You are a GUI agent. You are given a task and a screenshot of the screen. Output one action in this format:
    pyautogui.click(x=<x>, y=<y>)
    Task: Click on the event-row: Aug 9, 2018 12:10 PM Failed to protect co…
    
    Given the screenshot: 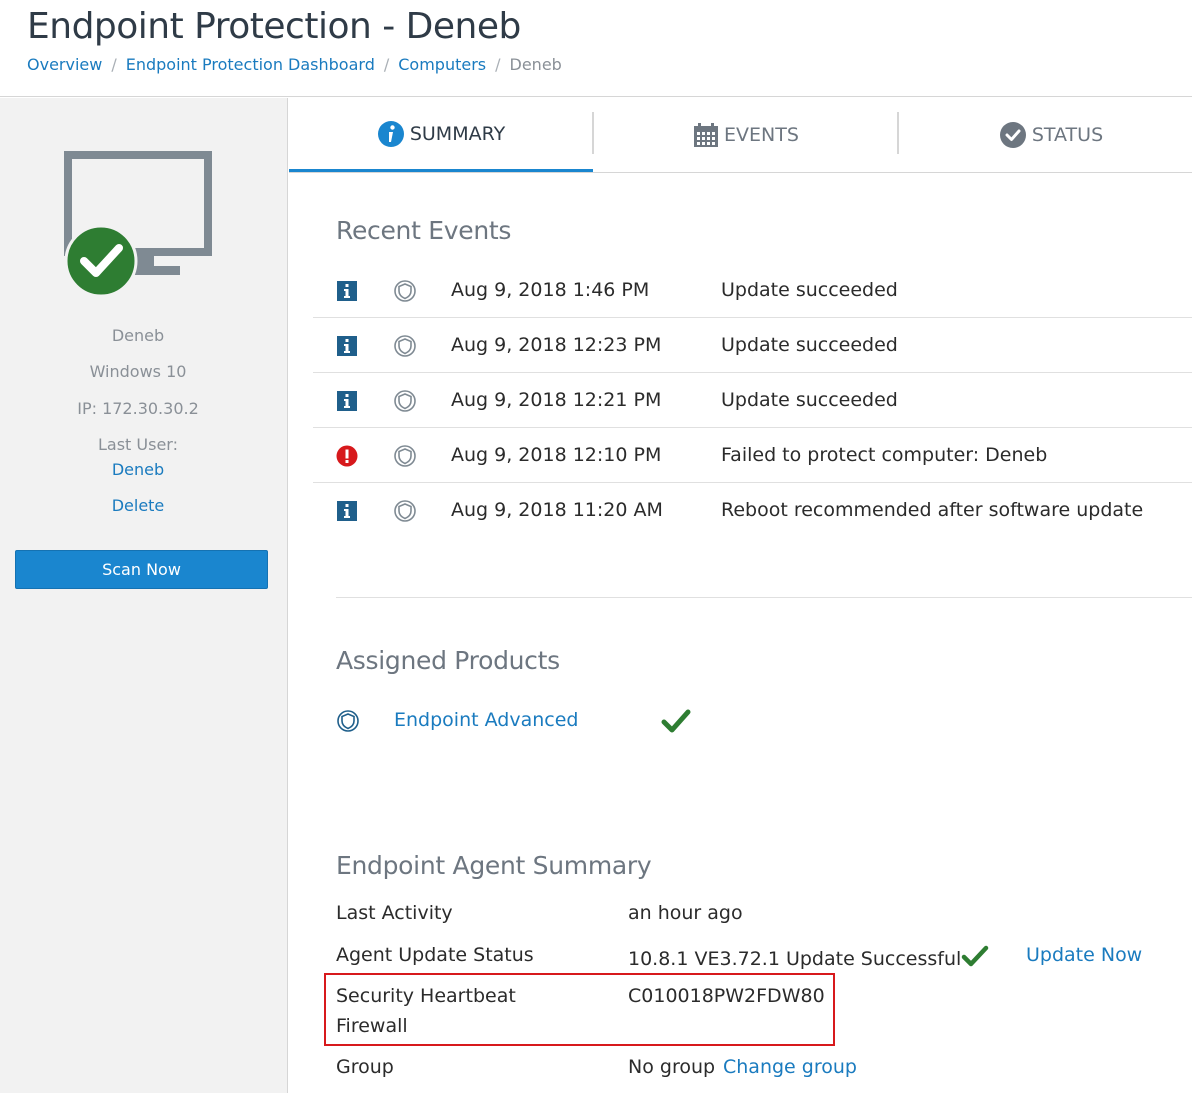 What is the action you would take?
    pyautogui.click(x=752, y=455)
    